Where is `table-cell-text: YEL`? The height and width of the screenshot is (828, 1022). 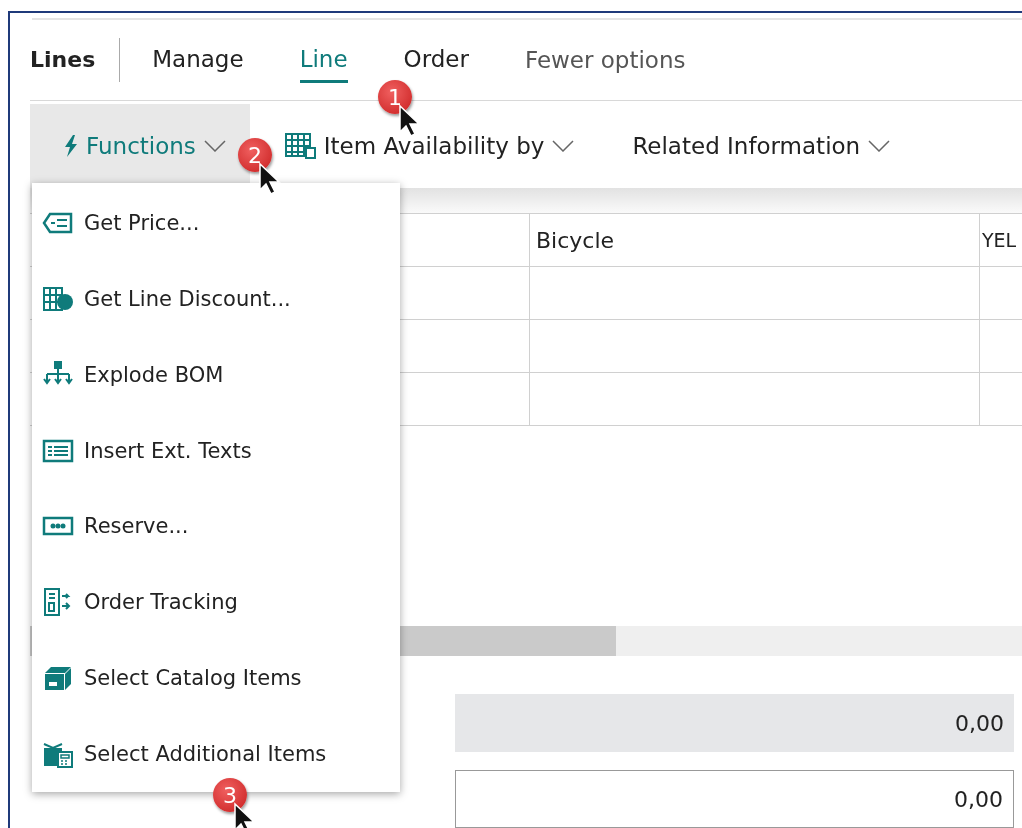 table-cell-text: YEL is located at coordinates (999, 240).